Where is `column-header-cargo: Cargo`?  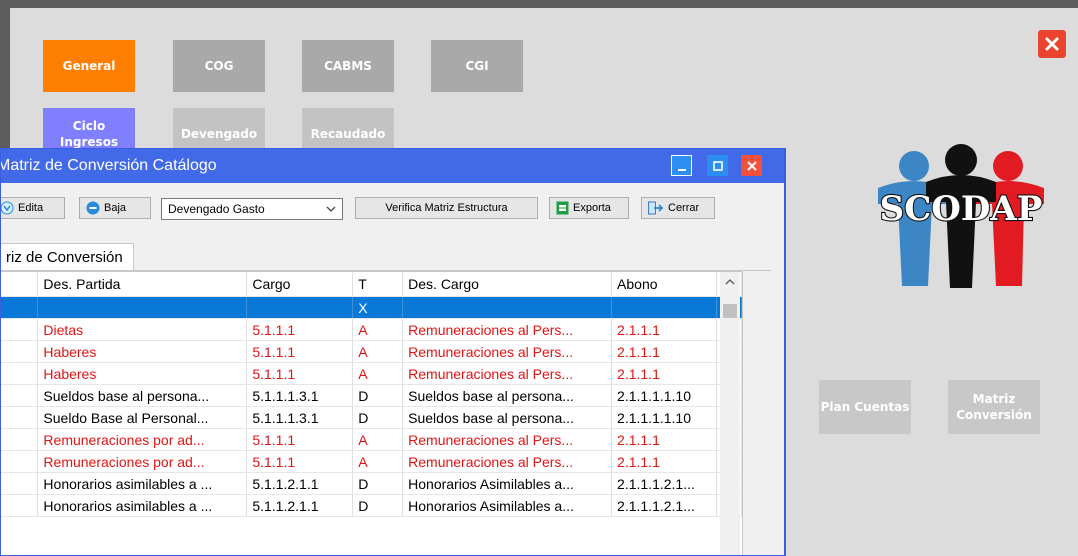 column-header-cargo: Cargo is located at coordinates (300, 284).